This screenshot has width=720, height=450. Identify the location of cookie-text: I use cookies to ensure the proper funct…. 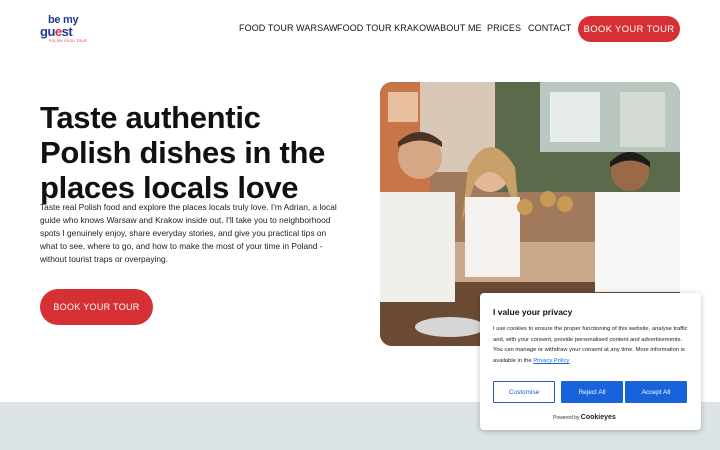
(590, 345).